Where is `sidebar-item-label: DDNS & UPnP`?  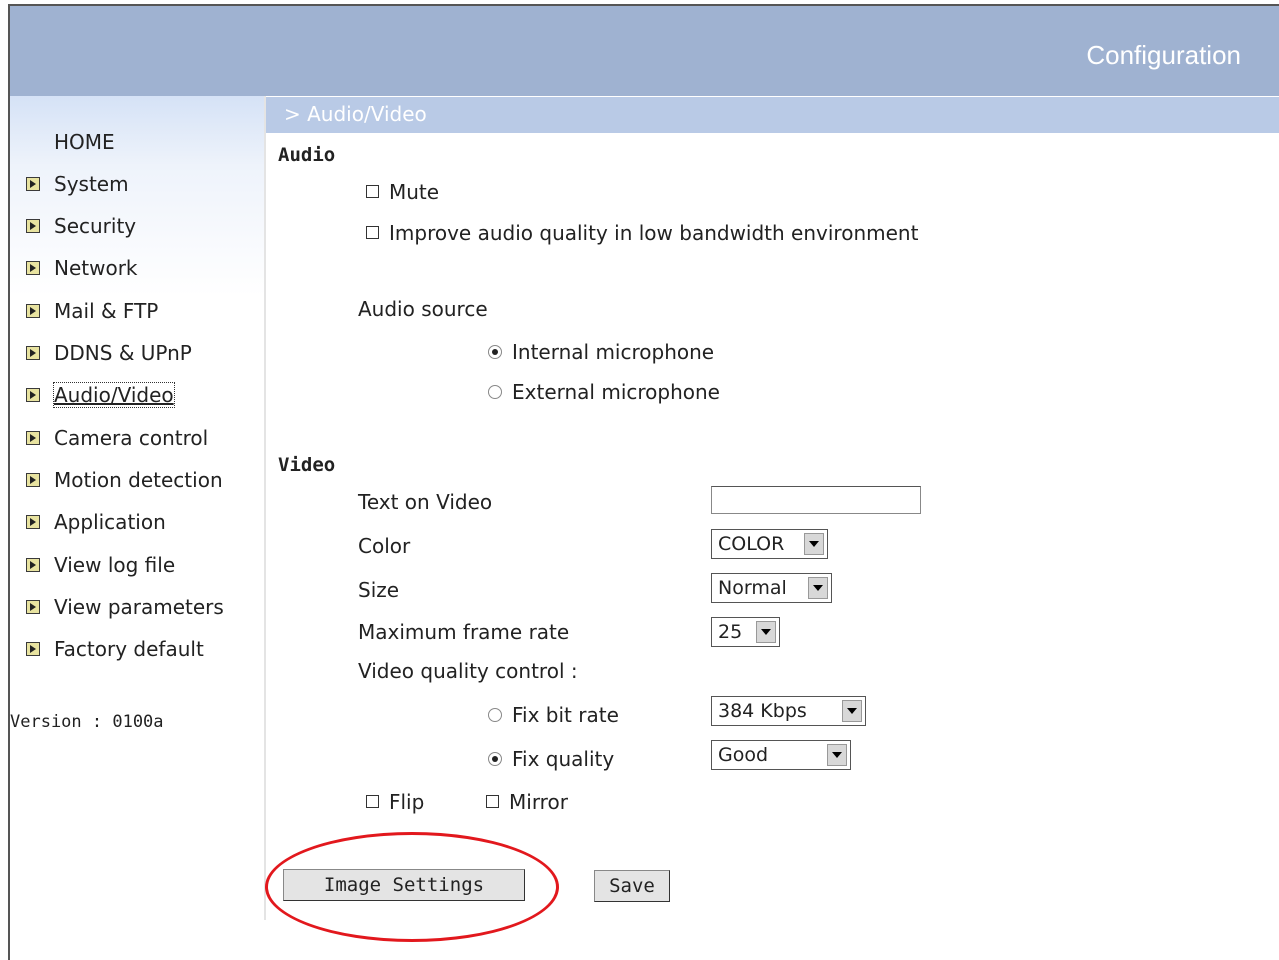 sidebar-item-label: DDNS & UPnP is located at coordinates (123, 353).